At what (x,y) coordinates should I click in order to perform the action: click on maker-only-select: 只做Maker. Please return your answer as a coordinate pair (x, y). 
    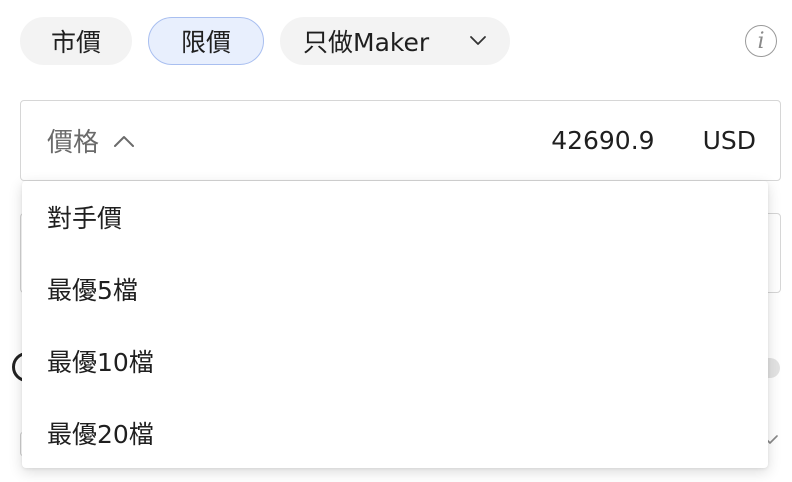
    Looking at the image, I should click on (395, 41).